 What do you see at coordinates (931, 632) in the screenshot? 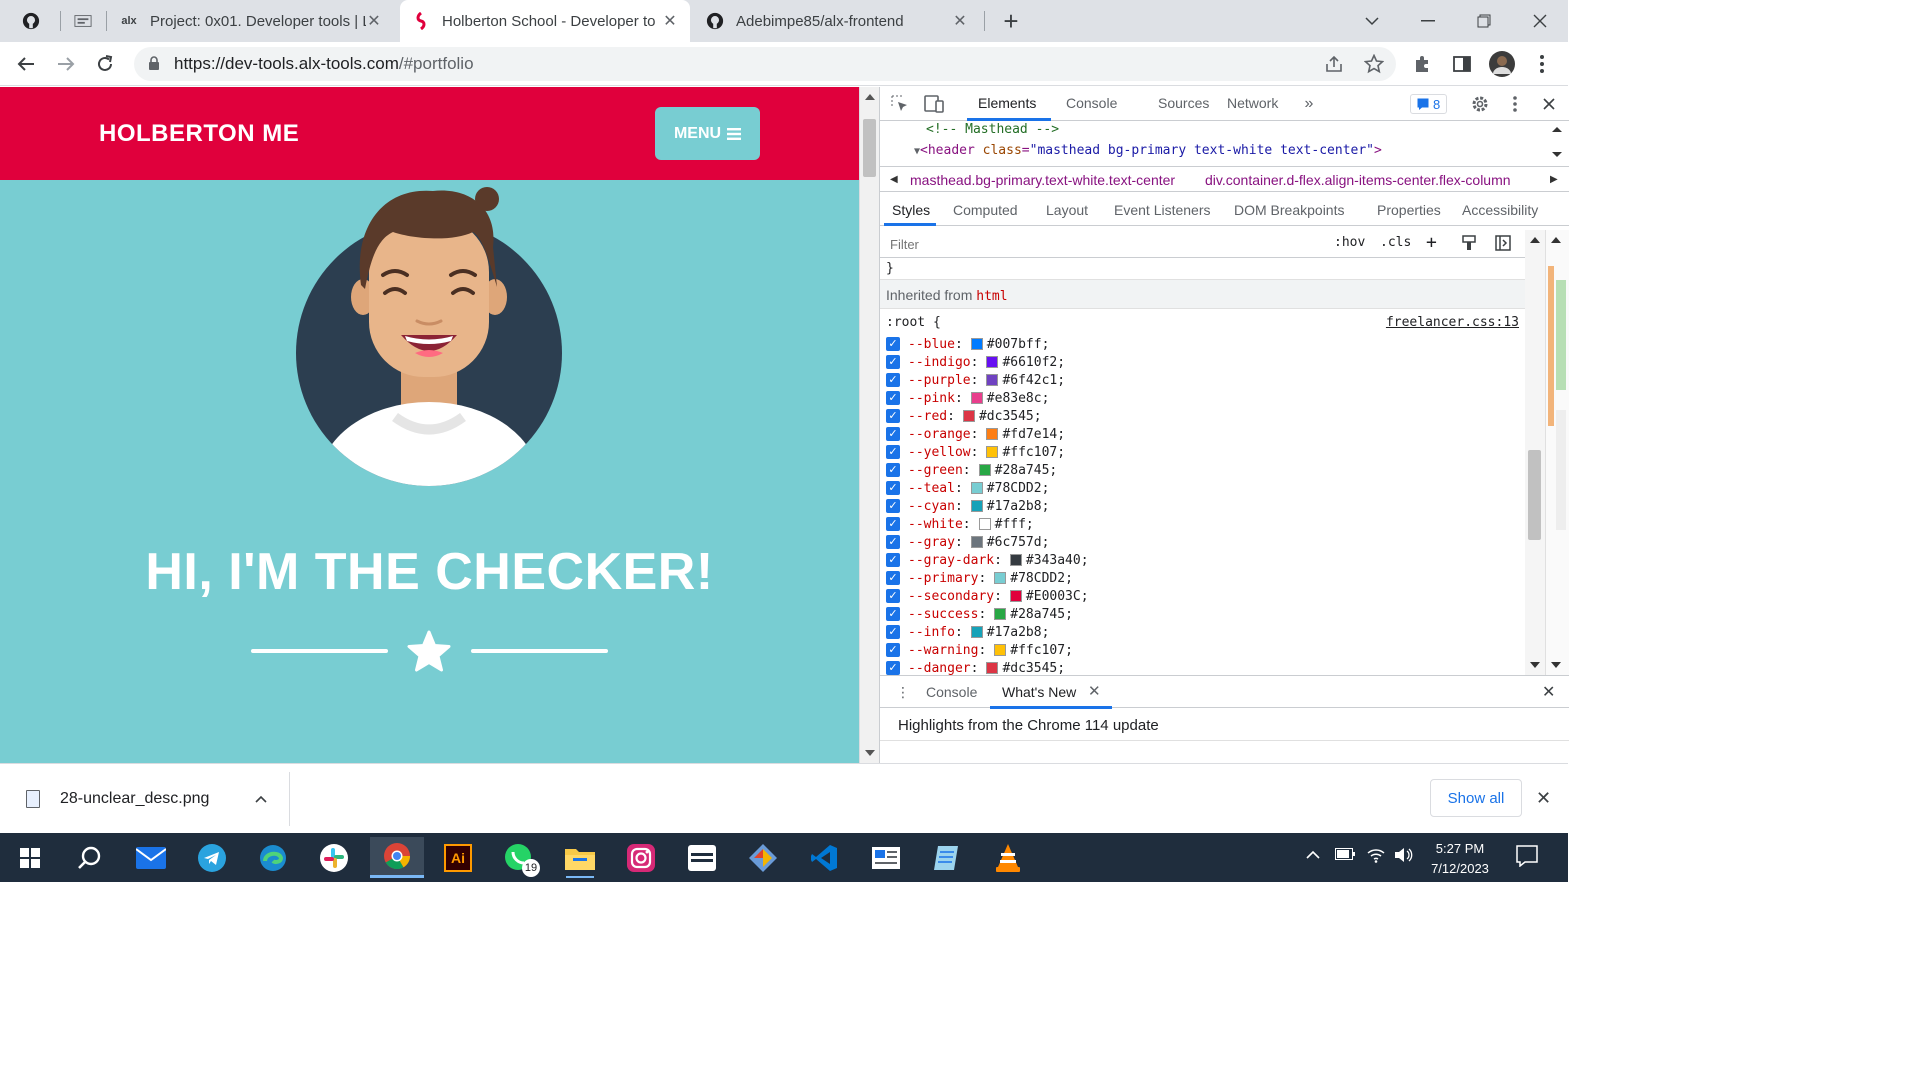
I see `property-name: --info` at bounding box center [931, 632].